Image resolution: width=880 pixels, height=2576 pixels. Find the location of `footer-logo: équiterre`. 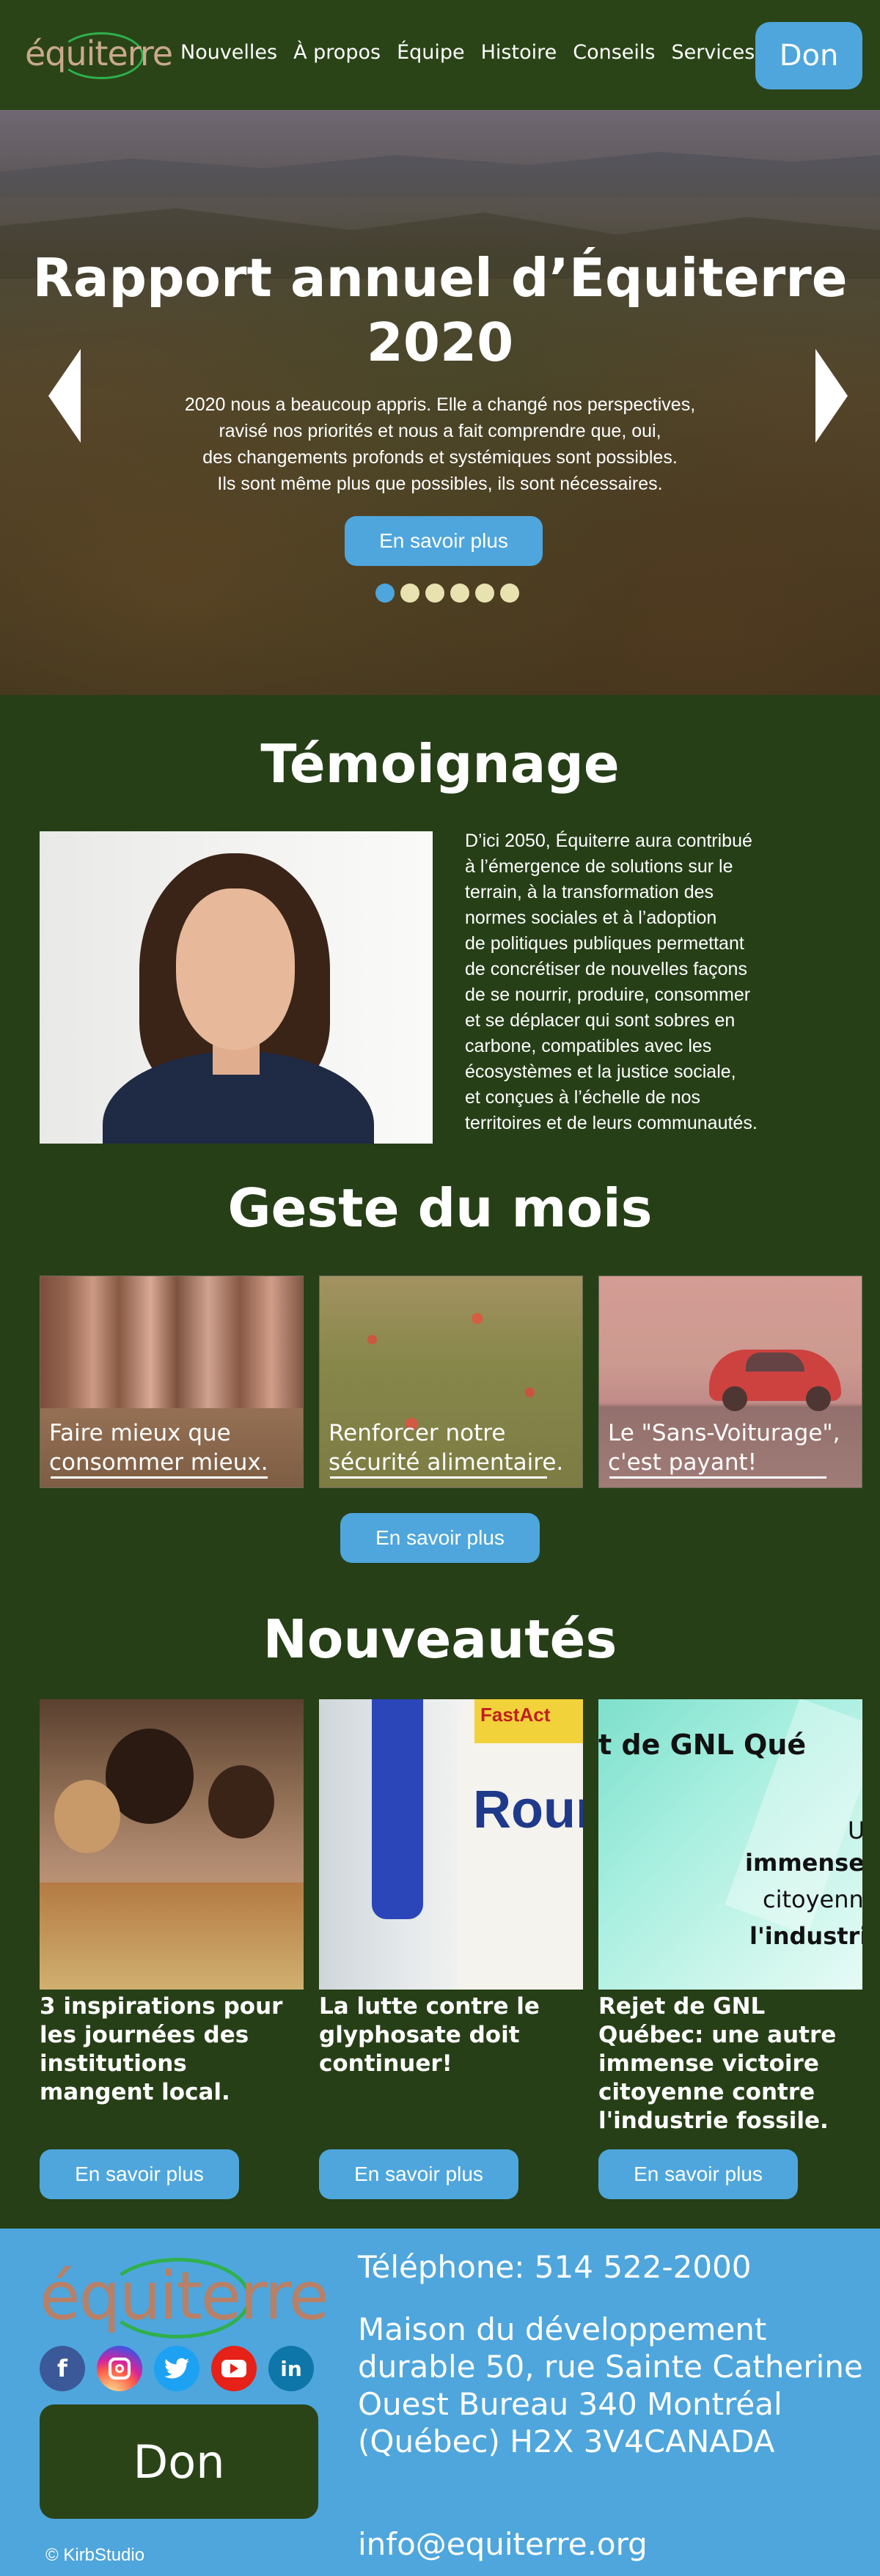

footer-logo: équiterre is located at coordinates (184, 2298).